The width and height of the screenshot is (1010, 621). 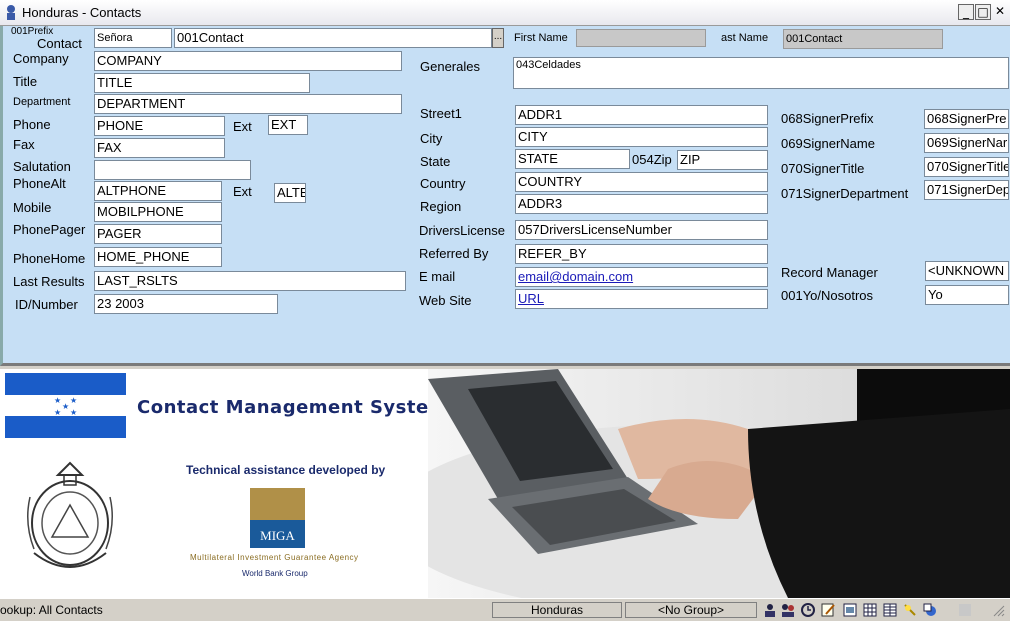 What do you see at coordinates (965, 610) in the screenshot?
I see `disabled-icon` at bounding box center [965, 610].